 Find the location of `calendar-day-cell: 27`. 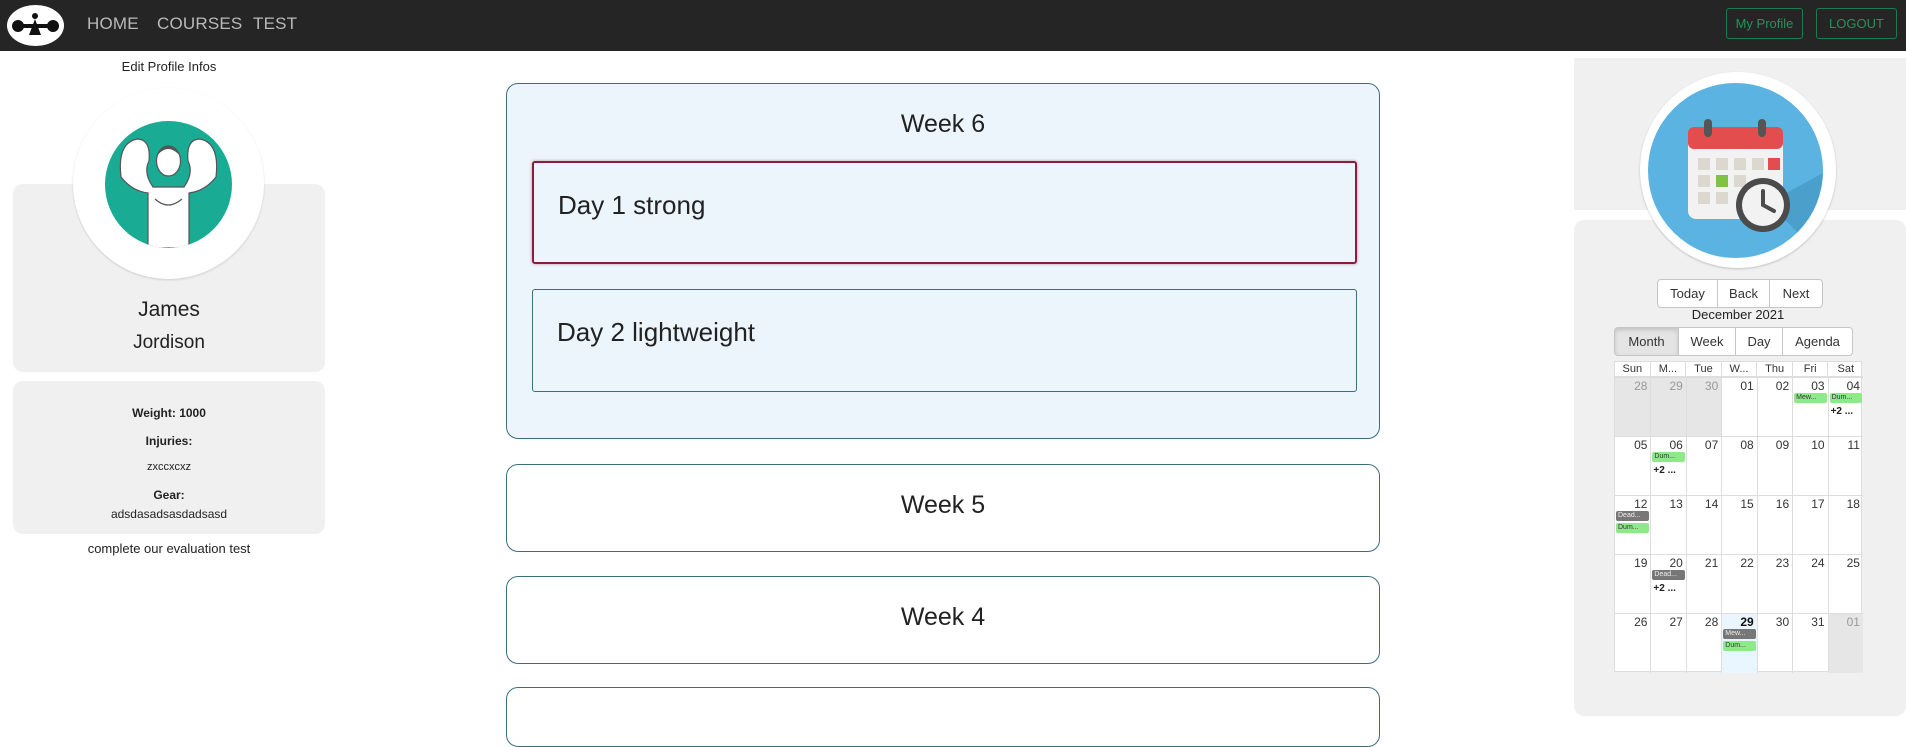

calendar-day-cell: 27 is located at coordinates (1667, 643).